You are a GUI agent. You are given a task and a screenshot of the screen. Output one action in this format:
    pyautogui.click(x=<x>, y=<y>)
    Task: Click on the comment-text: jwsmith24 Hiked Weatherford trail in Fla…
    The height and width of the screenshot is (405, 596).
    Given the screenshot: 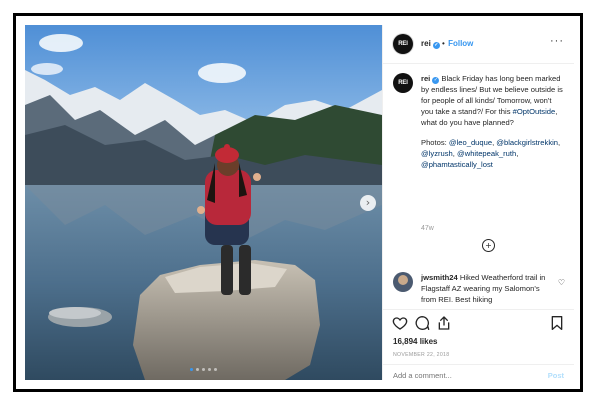 What is the action you would take?
    pyautogui.click(x=486, y=288)
    